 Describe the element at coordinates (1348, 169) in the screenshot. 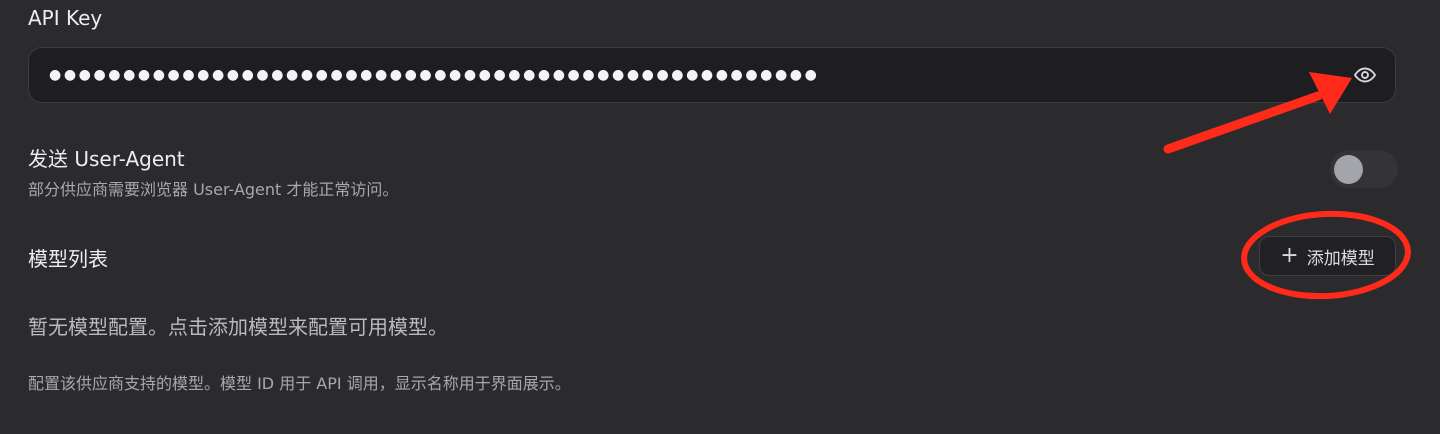

I see `toggle-knob` at that location.